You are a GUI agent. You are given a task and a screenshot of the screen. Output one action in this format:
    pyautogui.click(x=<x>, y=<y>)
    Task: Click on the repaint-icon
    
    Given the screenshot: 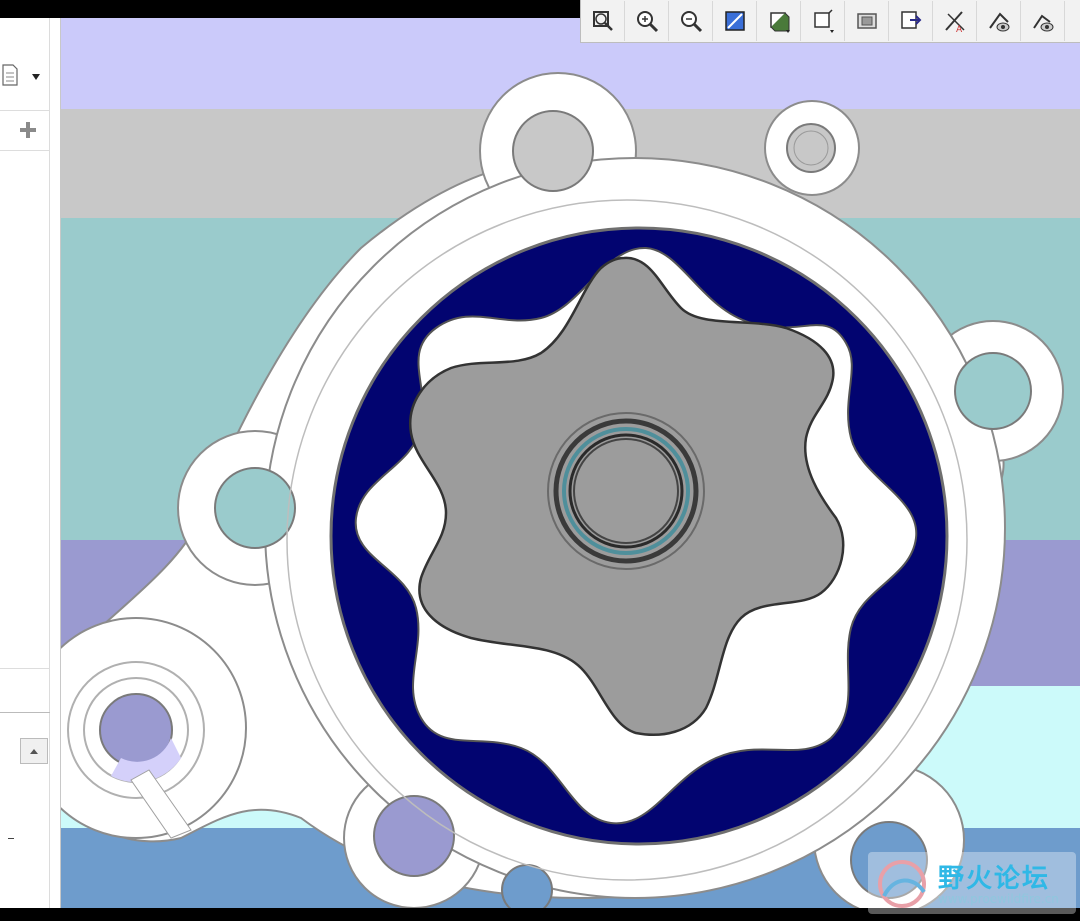 What is the action you would take?
    pyautogui.click(x=735, y=21)
    